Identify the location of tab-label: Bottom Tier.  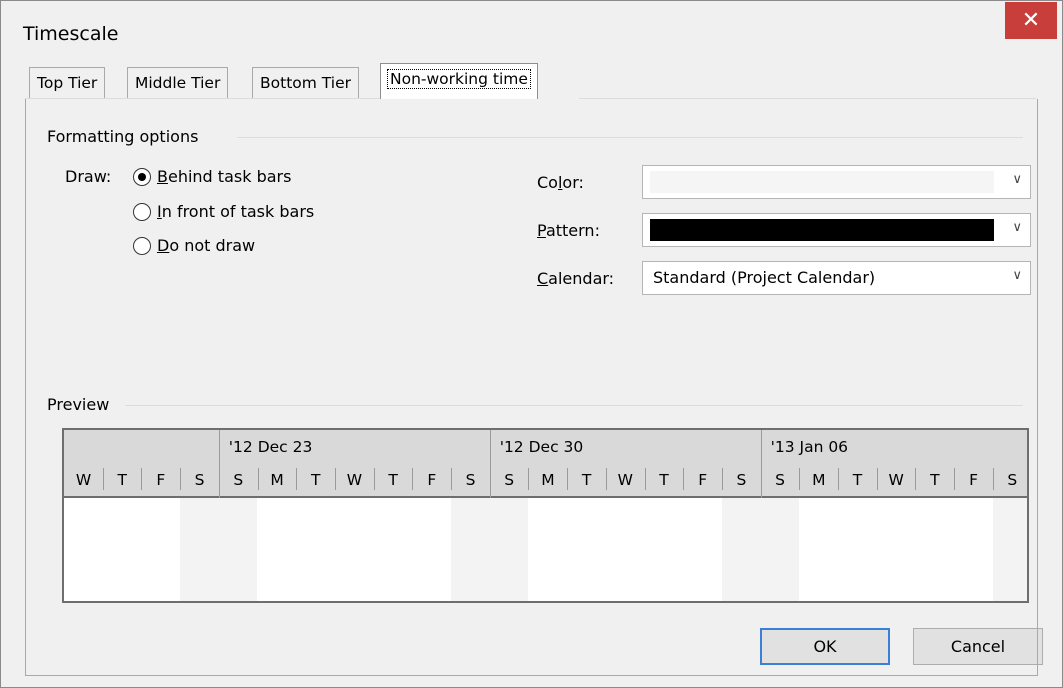
(305, 83).